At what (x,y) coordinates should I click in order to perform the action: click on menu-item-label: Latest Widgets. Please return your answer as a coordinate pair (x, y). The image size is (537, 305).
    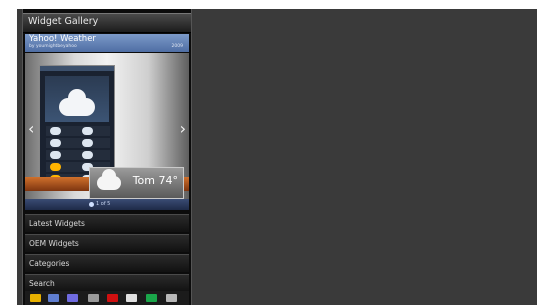
    Looking at the image, I should click on (57, 223).